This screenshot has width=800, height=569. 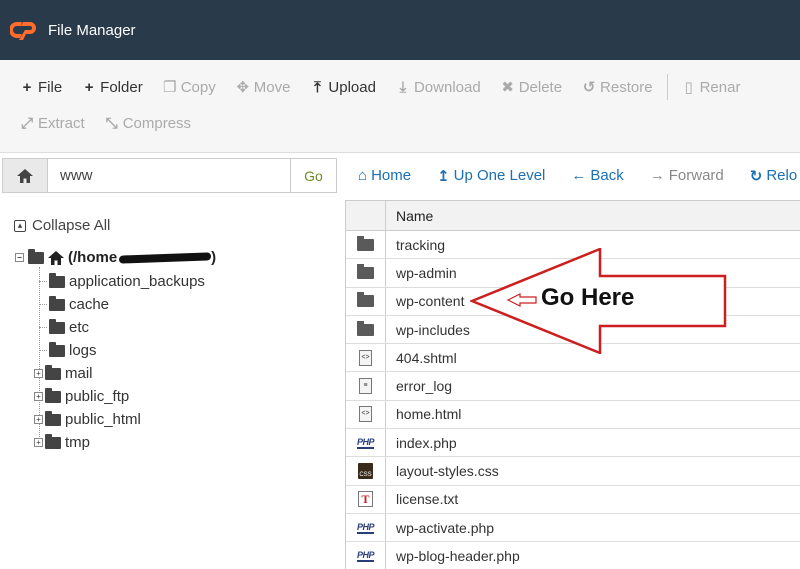 I want to click on tree-item-mail: + mail, so click(x=63, y=373).